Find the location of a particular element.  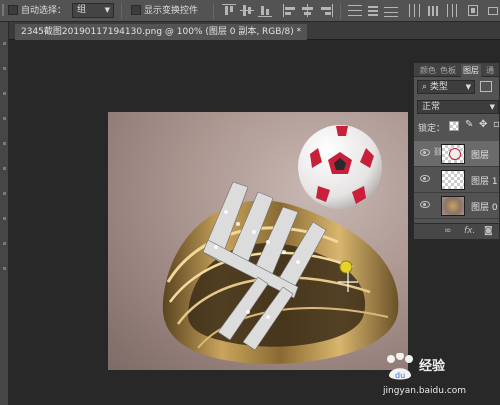

layer-name: 图层 is located at coordinates (480, 156).